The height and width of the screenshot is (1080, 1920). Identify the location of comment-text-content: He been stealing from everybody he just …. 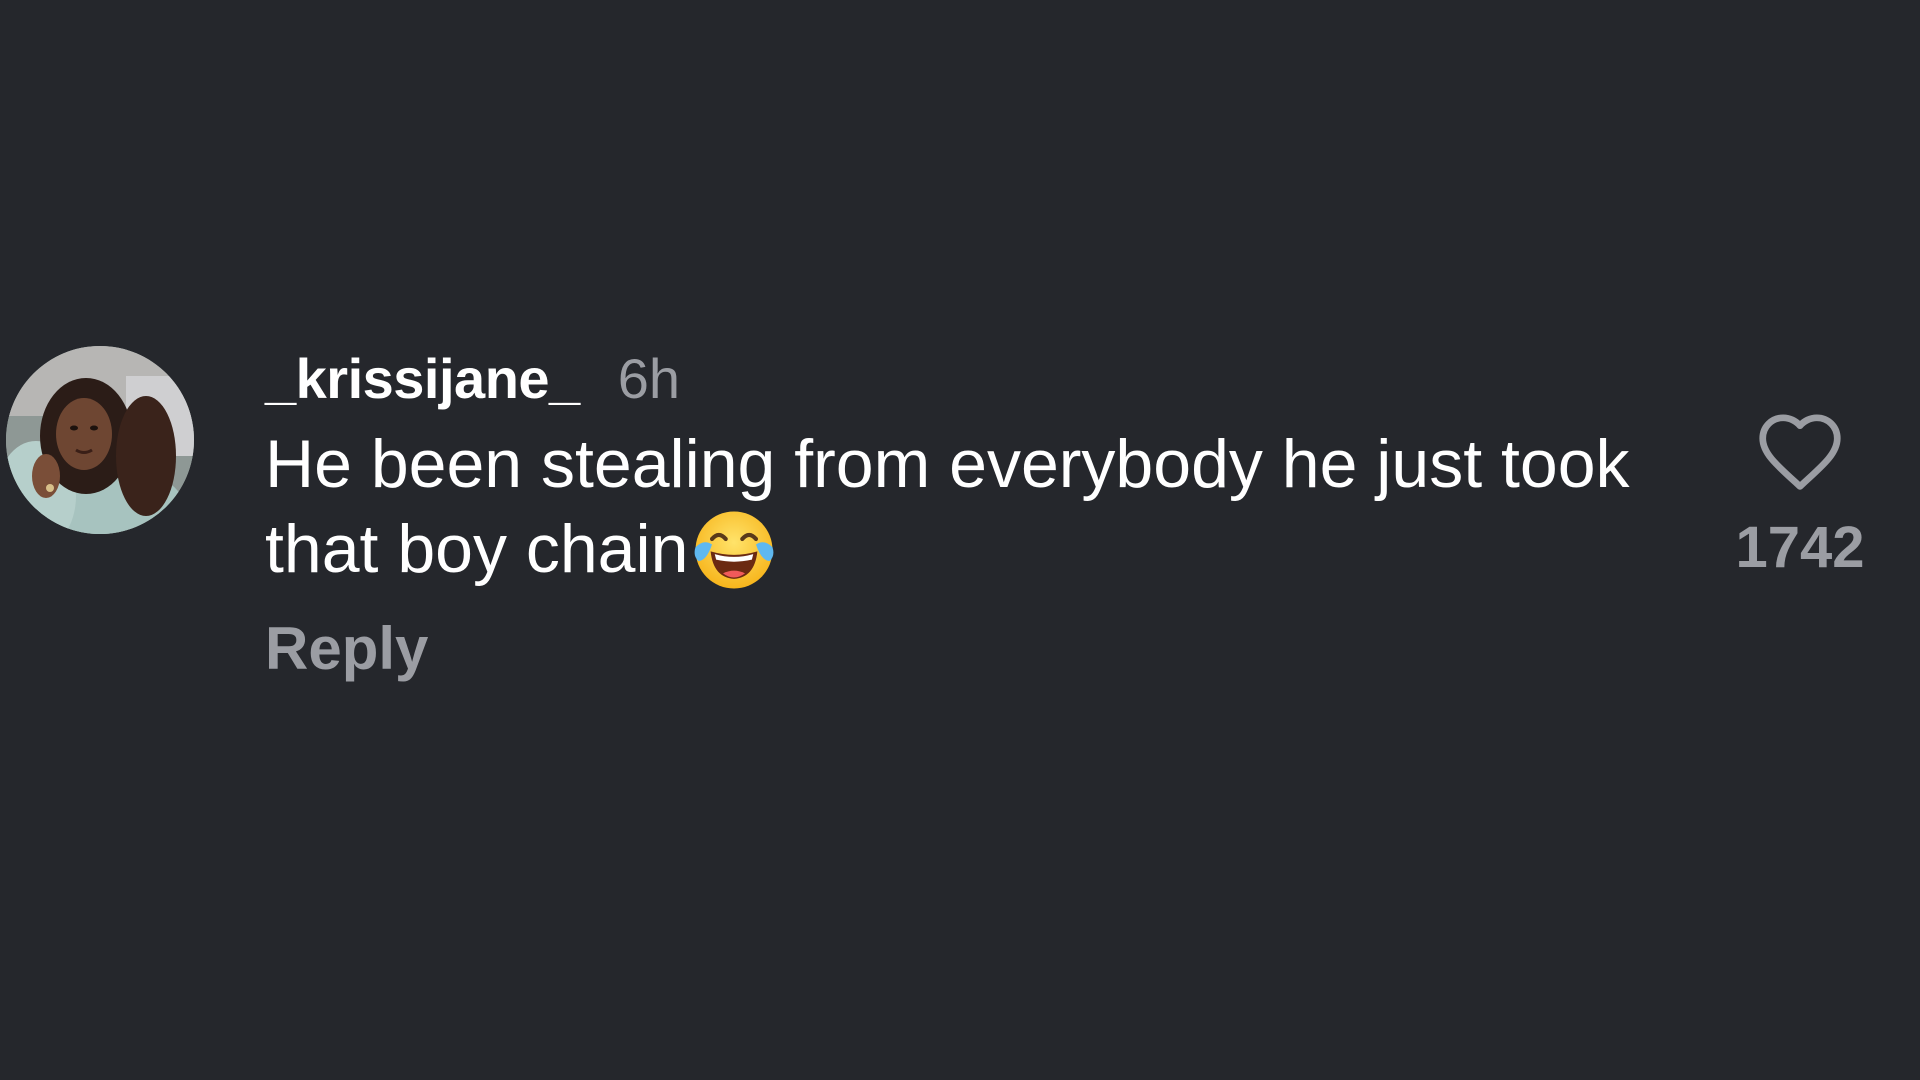
(947, 506).